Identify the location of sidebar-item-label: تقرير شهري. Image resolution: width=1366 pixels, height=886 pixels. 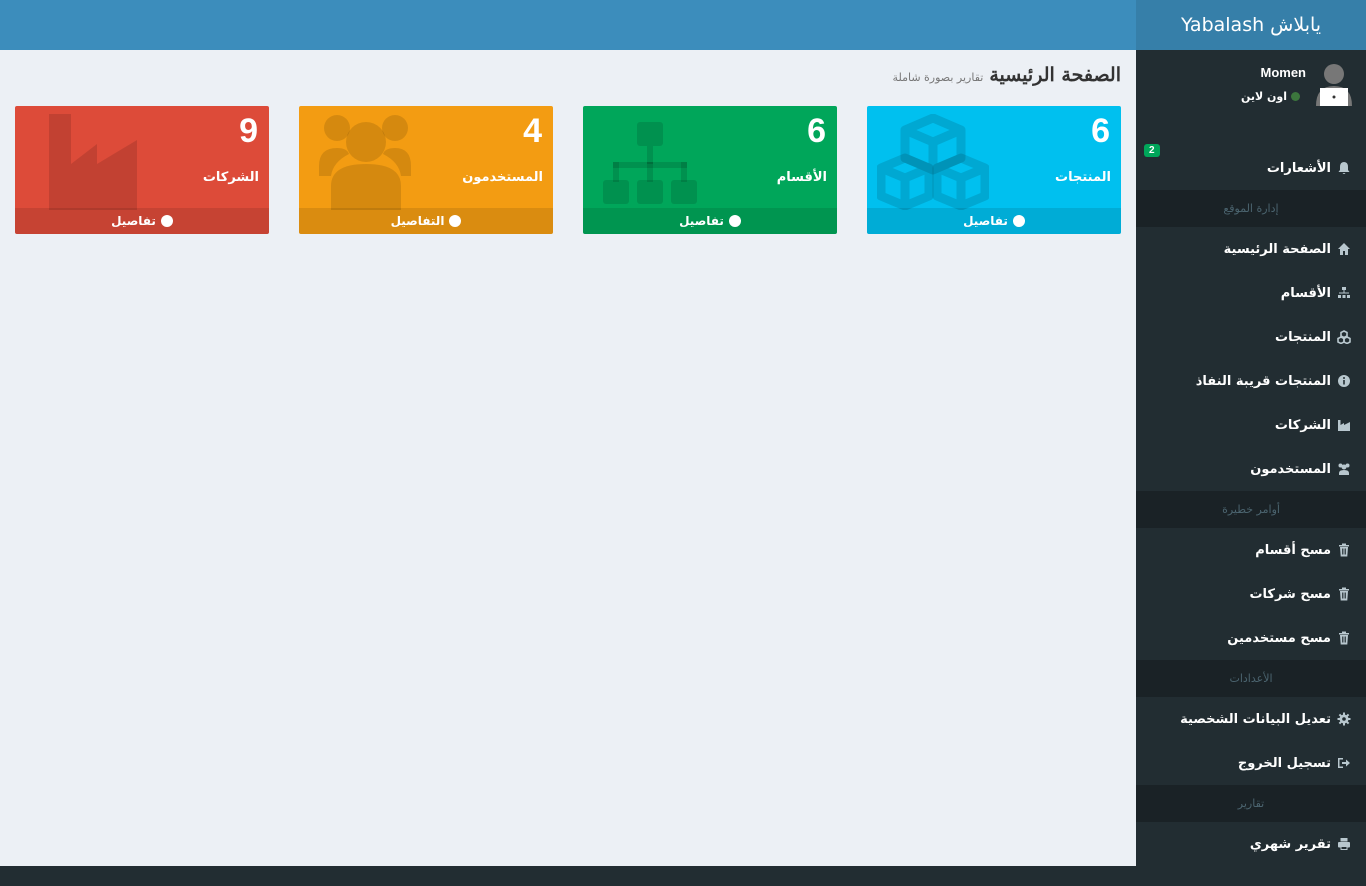
(1290, 844).